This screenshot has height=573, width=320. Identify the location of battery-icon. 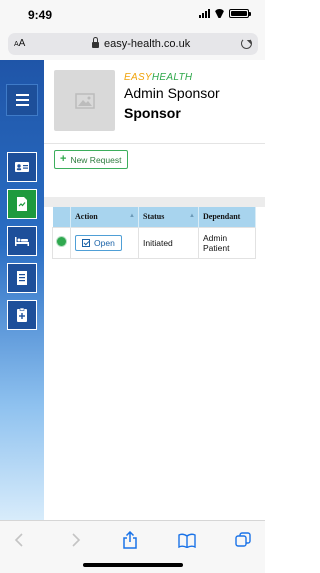
(240, 13).